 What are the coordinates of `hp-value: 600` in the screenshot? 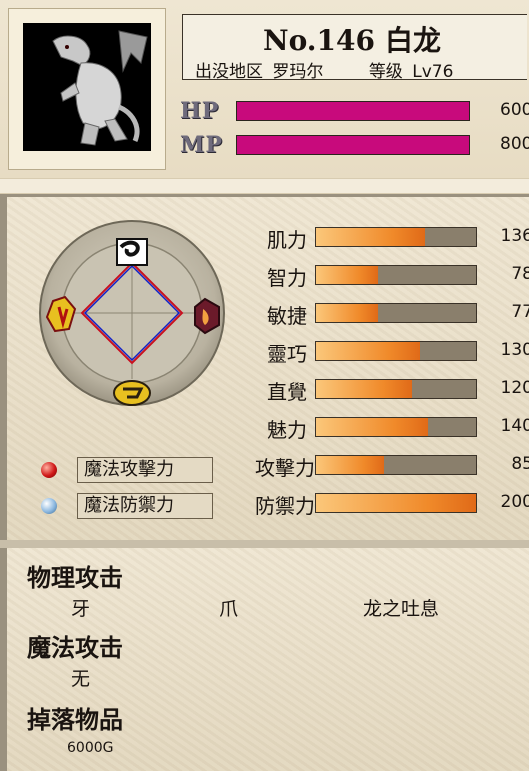 It's located at (514, 110).